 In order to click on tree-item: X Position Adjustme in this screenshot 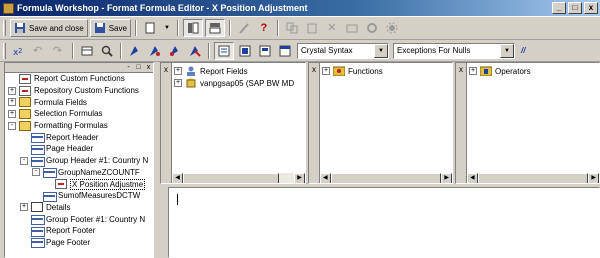, I will do `click(79, 184)`.